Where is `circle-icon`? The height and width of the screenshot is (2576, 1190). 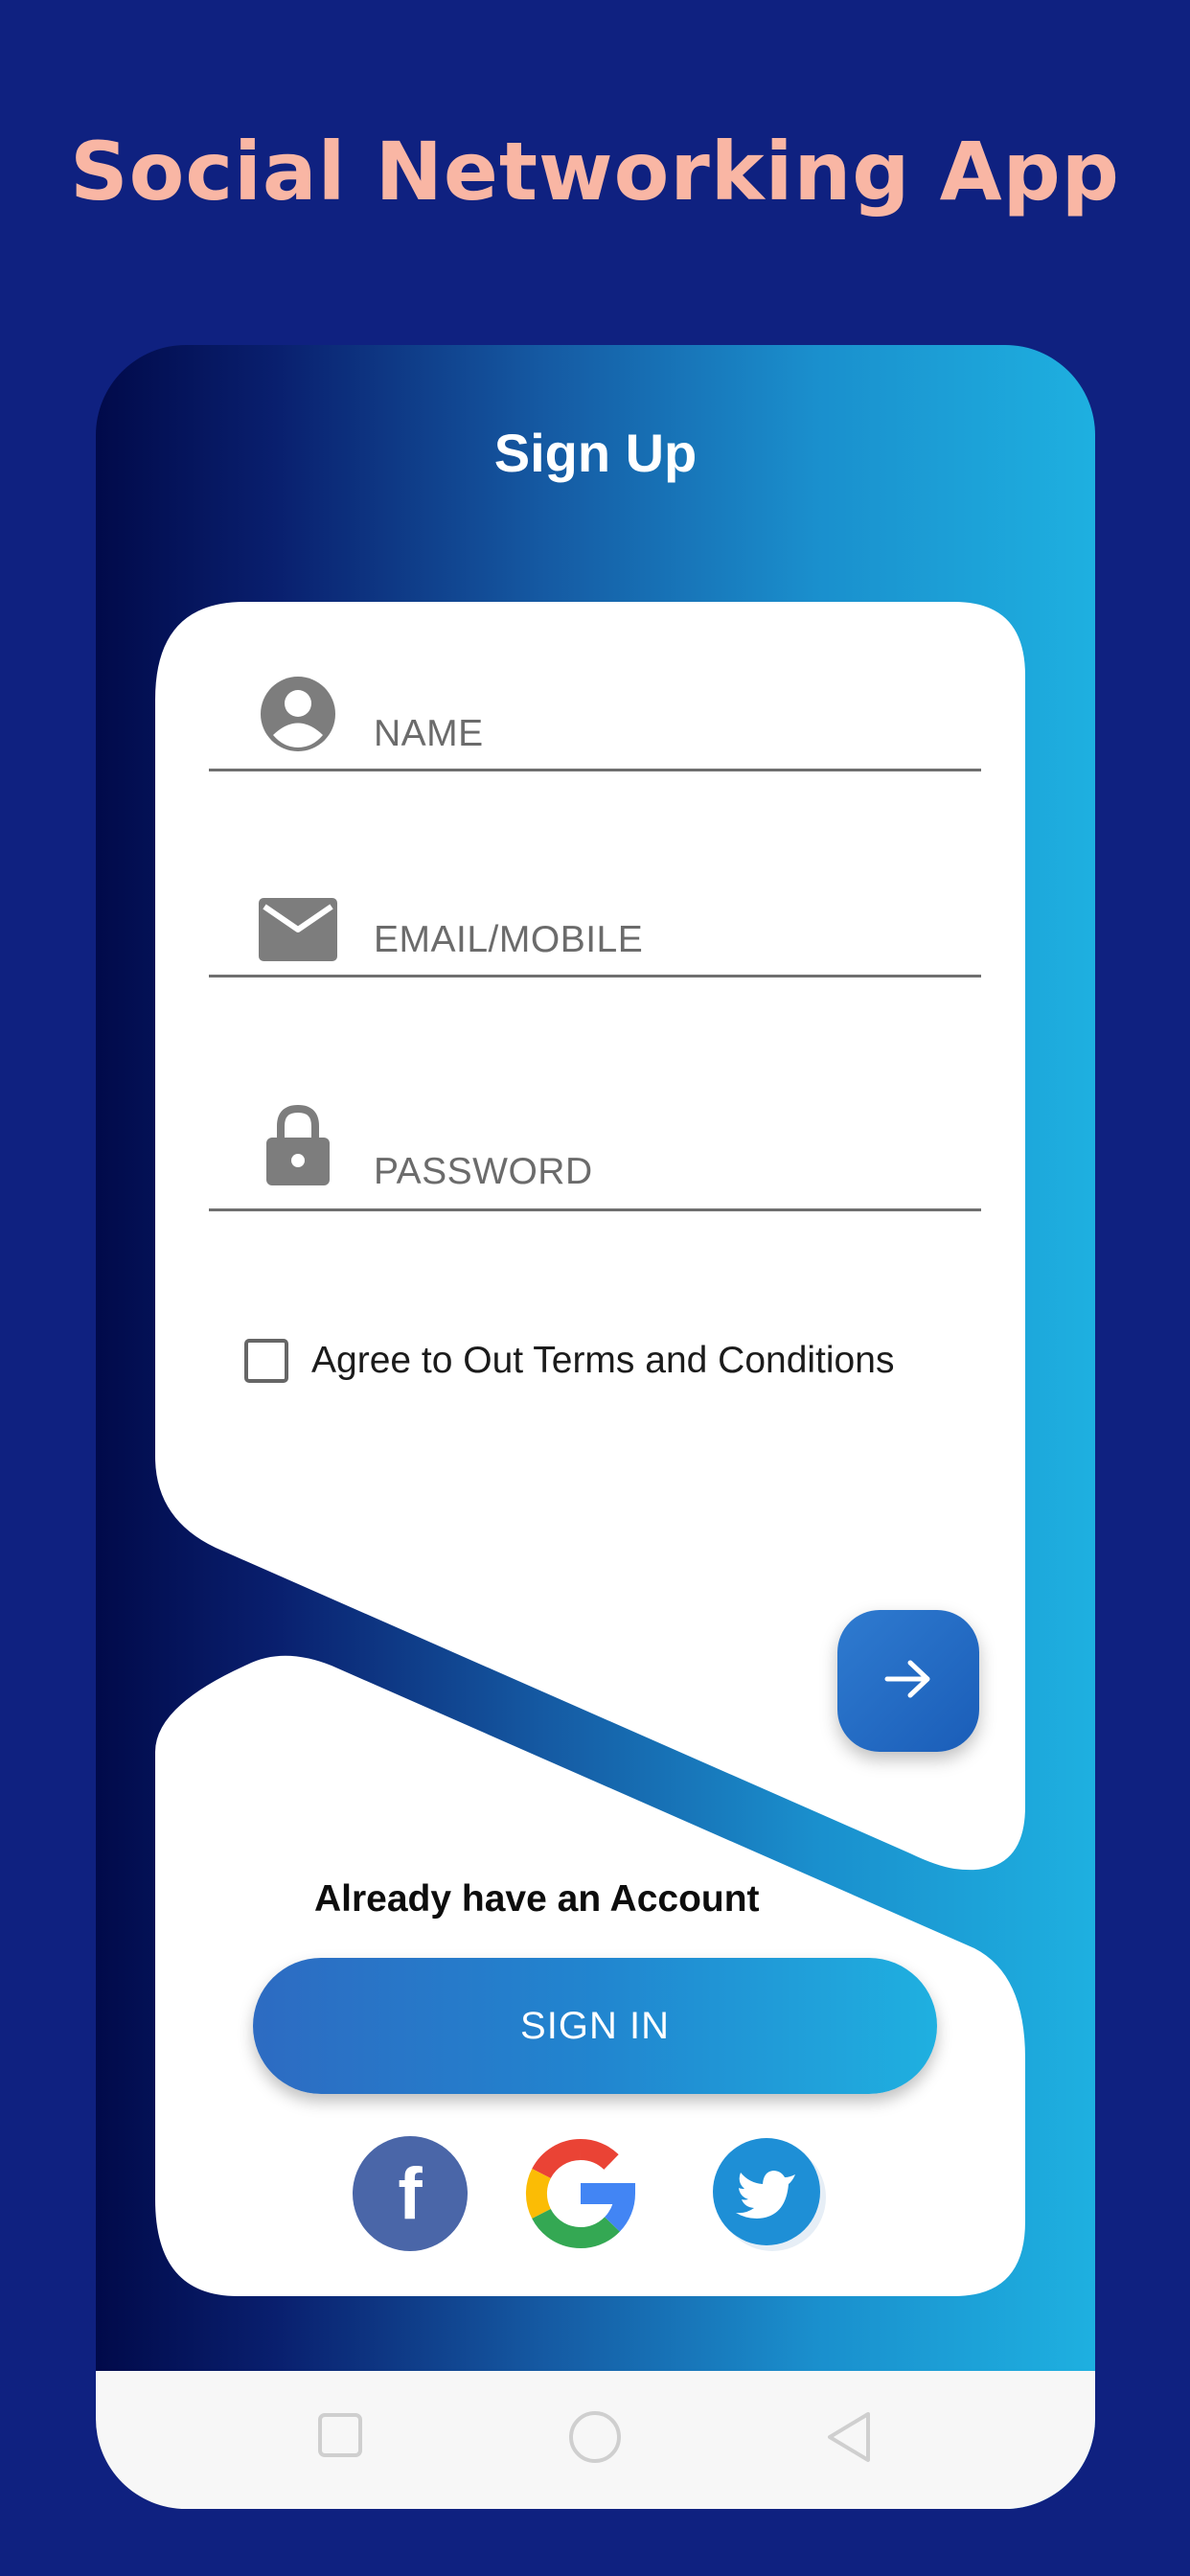
circle-icon is located at coordinates (595, 2439).